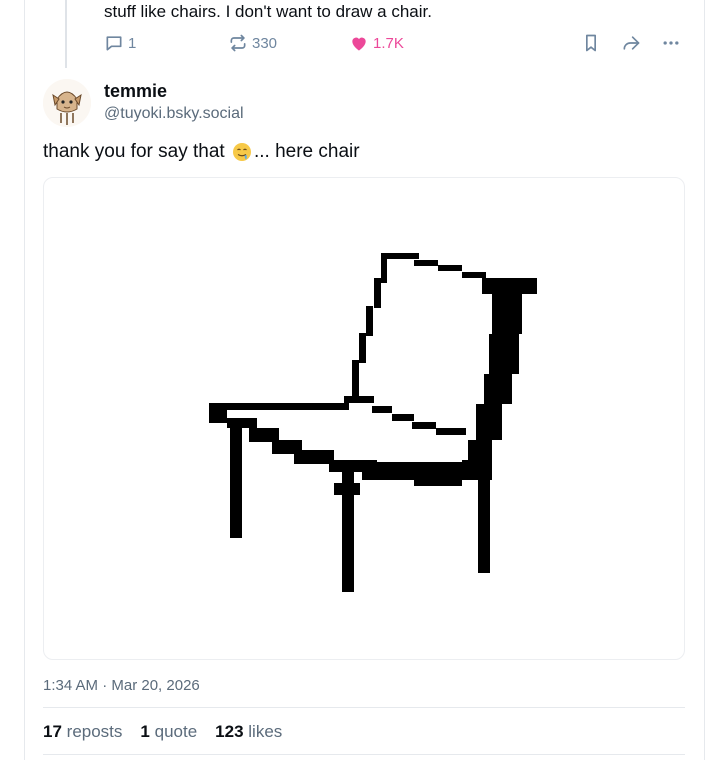  I want to click on quotes-stat: 1 quote, so click(168, 732).